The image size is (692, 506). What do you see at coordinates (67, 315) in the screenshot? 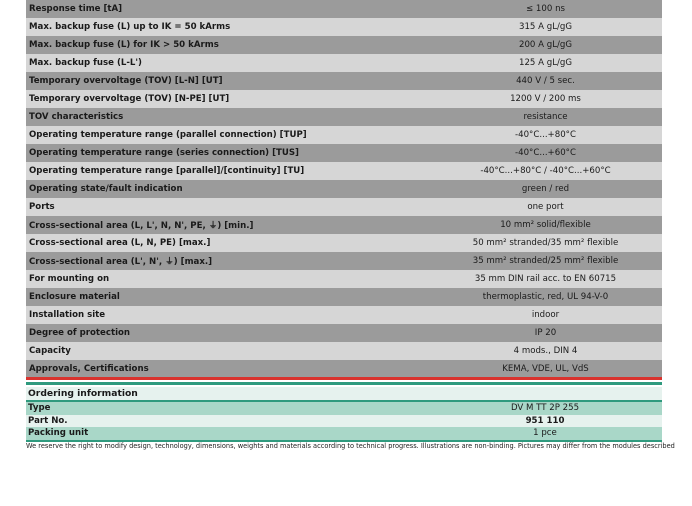
I see `spec-label: Installation site` at bounding box center [67, 315].